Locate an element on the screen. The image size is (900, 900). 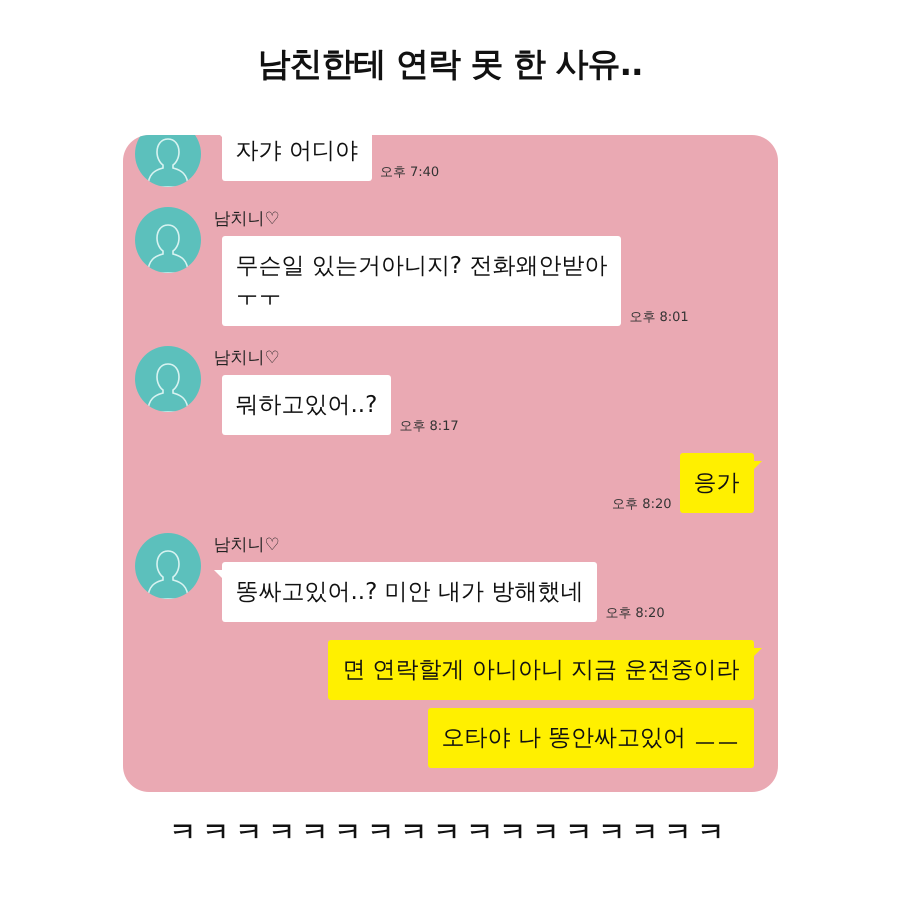
message-bubble: 오타야 나 똥안싸고있어 ㅡㅡ is located at coordinates (591, 738).